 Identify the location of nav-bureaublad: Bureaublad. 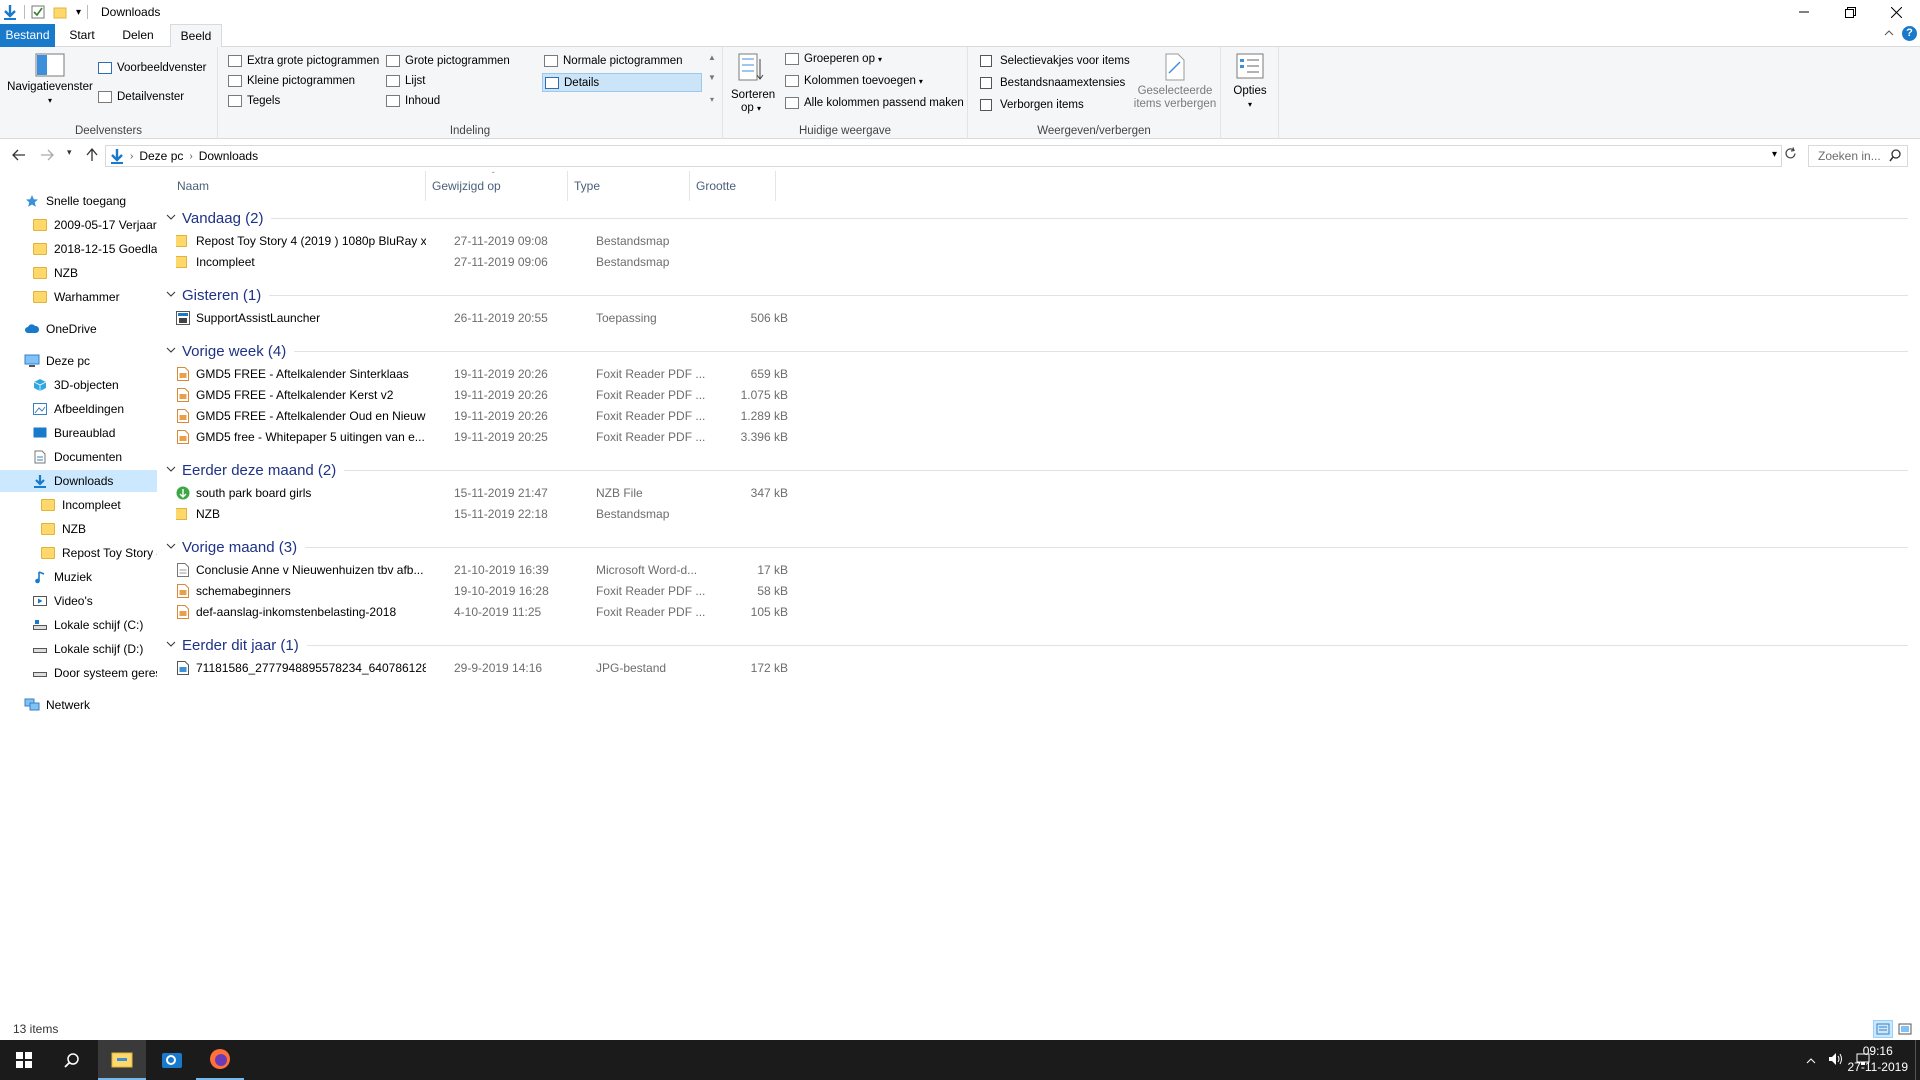
(78, 433).